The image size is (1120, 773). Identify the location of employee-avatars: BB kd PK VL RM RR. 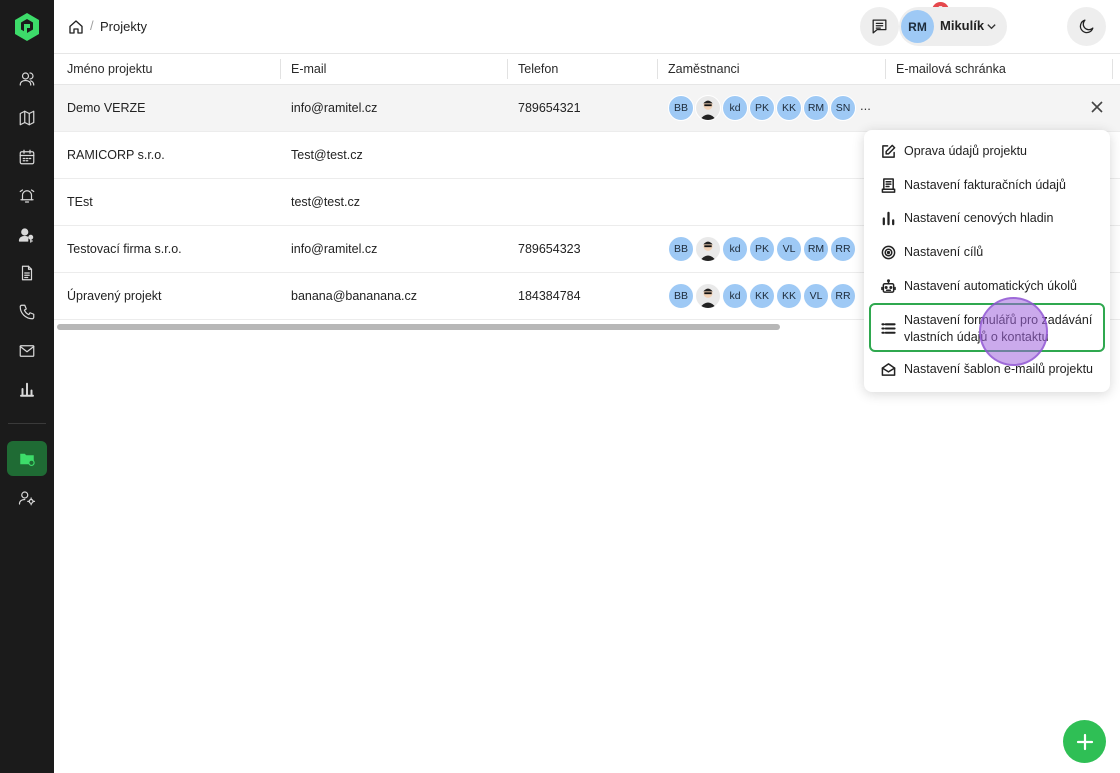
(762, 249).